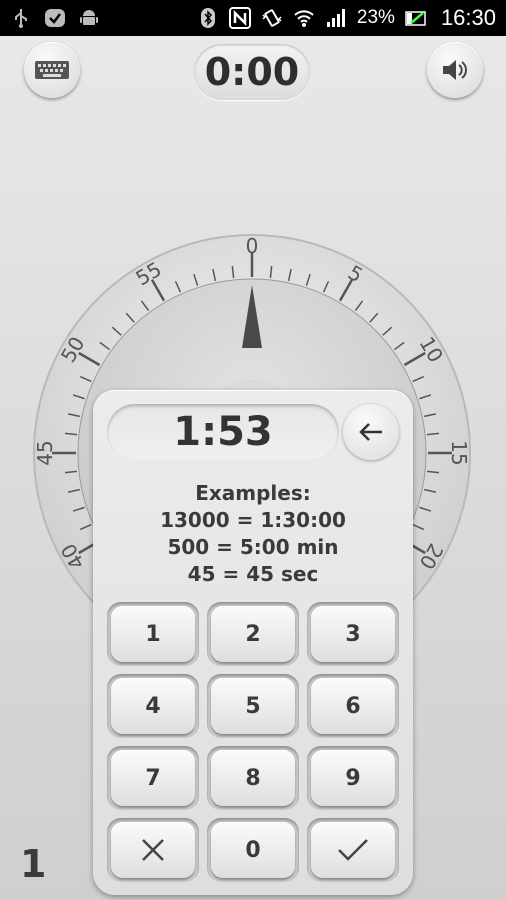  I want to click on time-input-display: 1:53, so click(223, 432).